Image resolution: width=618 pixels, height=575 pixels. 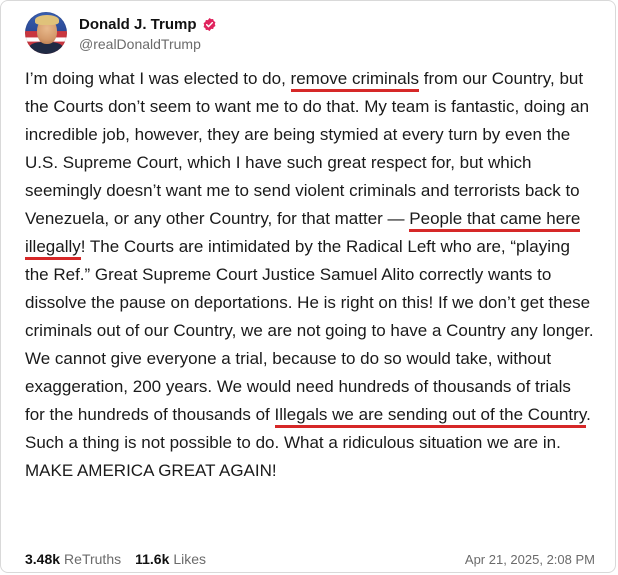 I want to click on retruths-stat: 3.48k ReTruths, so click(x=73, y=559).